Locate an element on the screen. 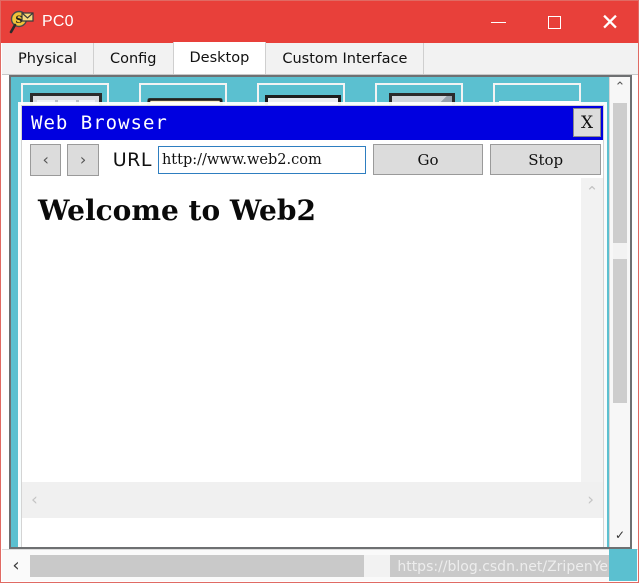  url-input is located at coordinates (261, 159).